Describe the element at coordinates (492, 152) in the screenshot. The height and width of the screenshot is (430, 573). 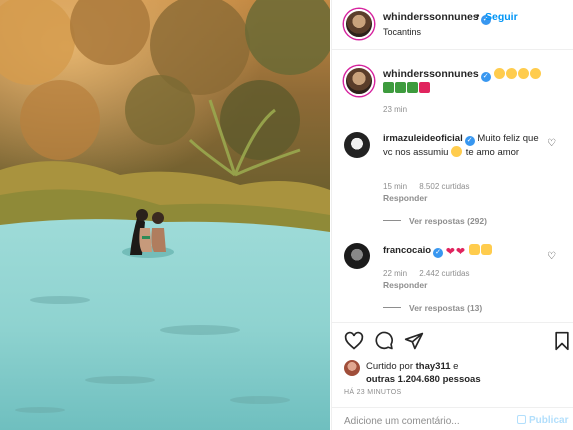
I see `comment-body-end: te amo amor` at that location.